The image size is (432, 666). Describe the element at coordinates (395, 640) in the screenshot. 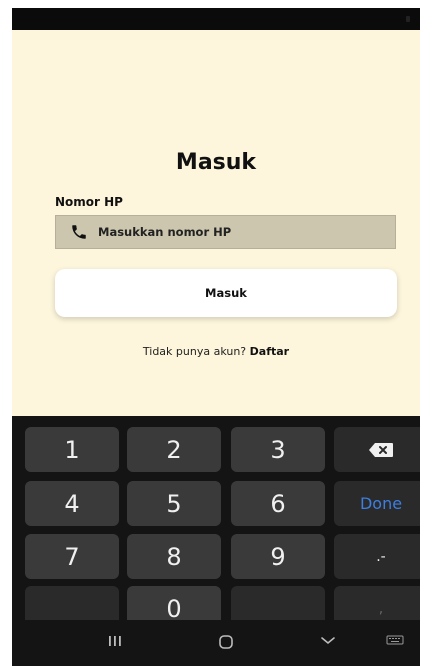

I see `keyboard-icon` at that location.